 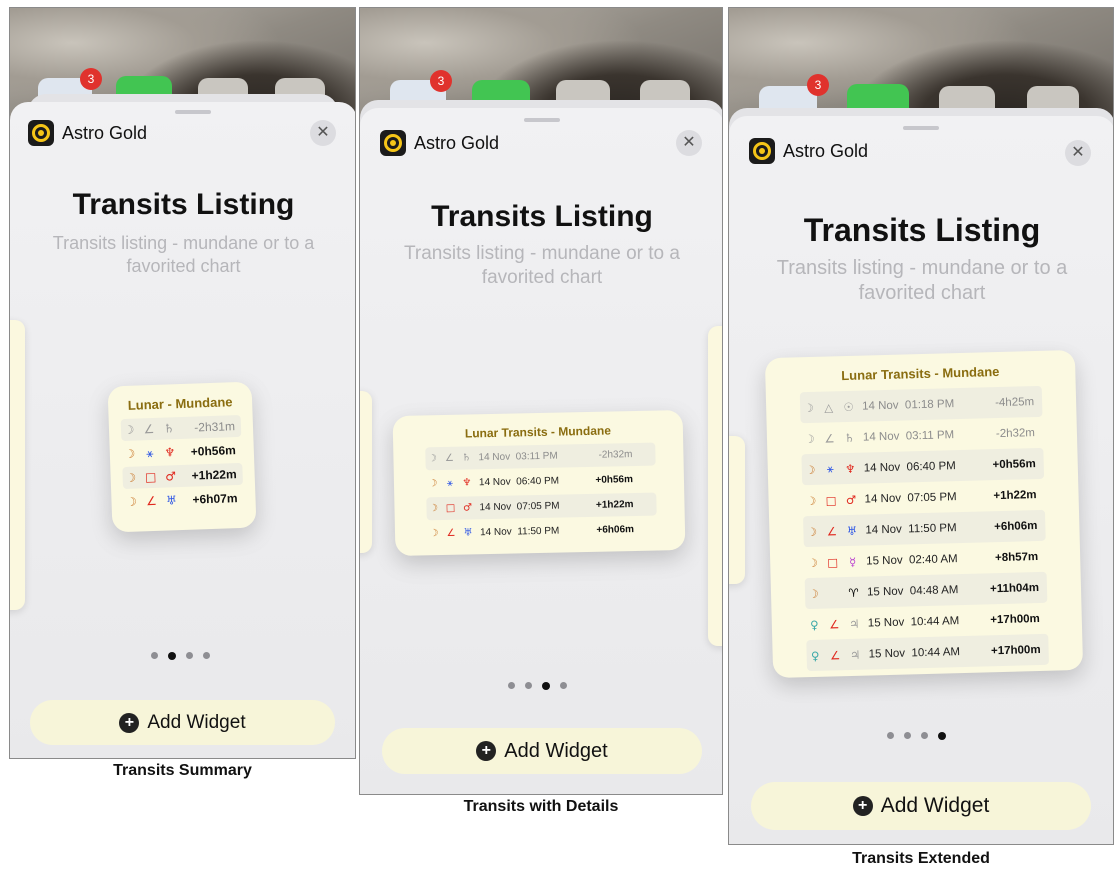 I want to click on planet-glyph: ♃, so click(x=854, y=623).